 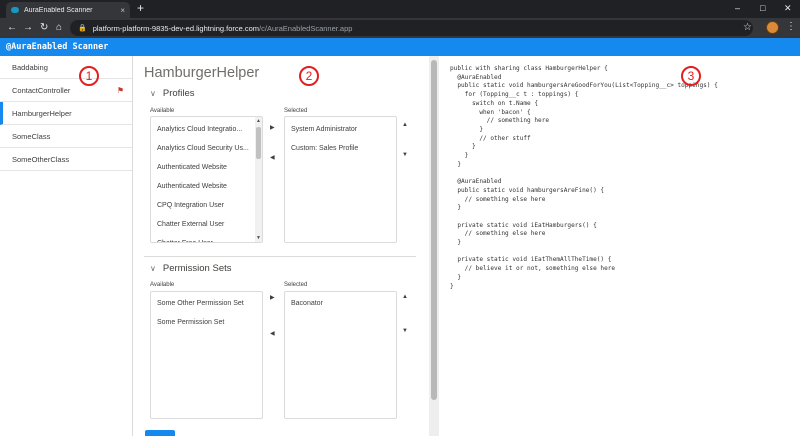 What do you see at coordinates (400, 47) in the screenshot?
I see `app-header: @AuraEnabled Scanner` at bounding box center [400, 47].